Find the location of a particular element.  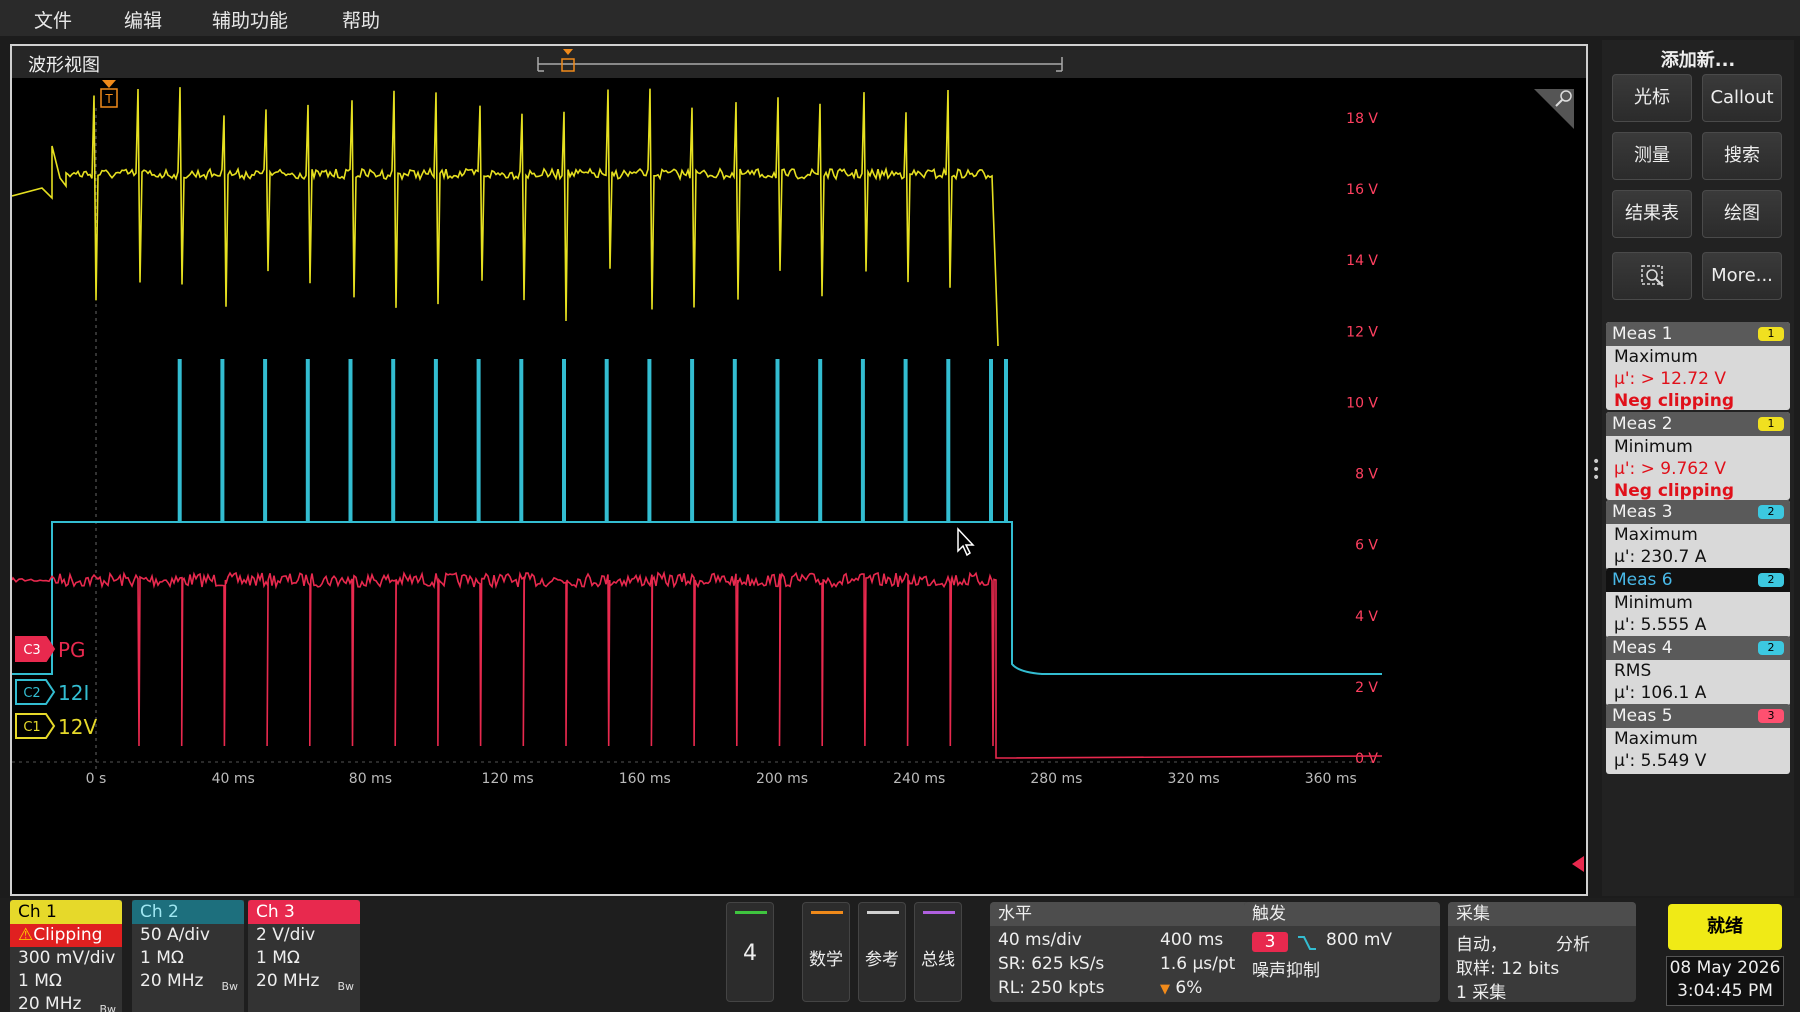

acquisition-mode: 自动， is located at coordinates (1481, 945).